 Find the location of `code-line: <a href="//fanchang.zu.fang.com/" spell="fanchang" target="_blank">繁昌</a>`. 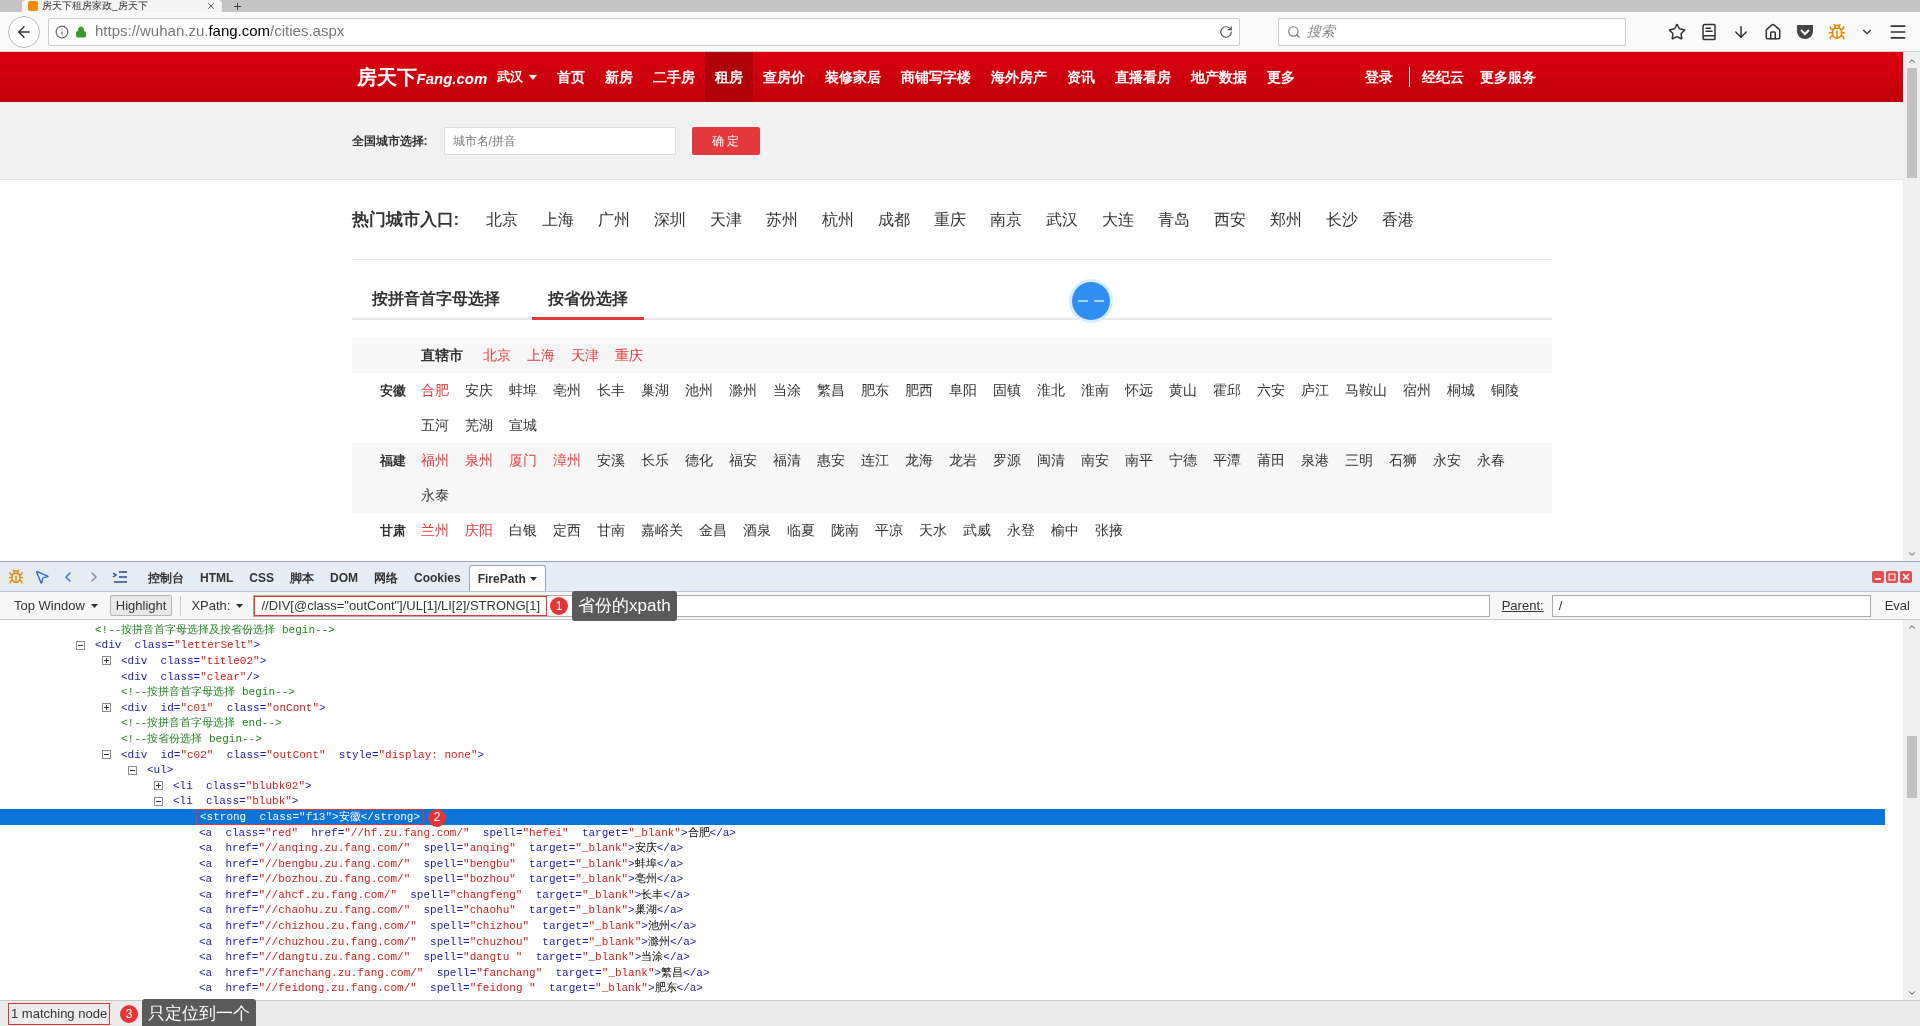

code-line: <a href="//fanchang.zu.fang.com/" spell="fanchang" target="_blank">繁昌</a> is located at coordinates (454, 972).